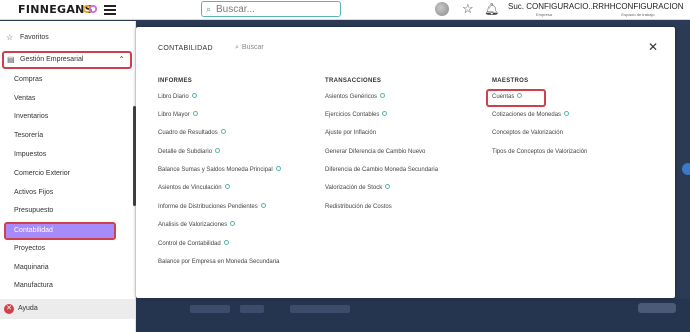  I want to click on menu-link-diferencia-cambio-nuevo: Generar Diferencia de Cambio Nuevo, so click(375, 152).